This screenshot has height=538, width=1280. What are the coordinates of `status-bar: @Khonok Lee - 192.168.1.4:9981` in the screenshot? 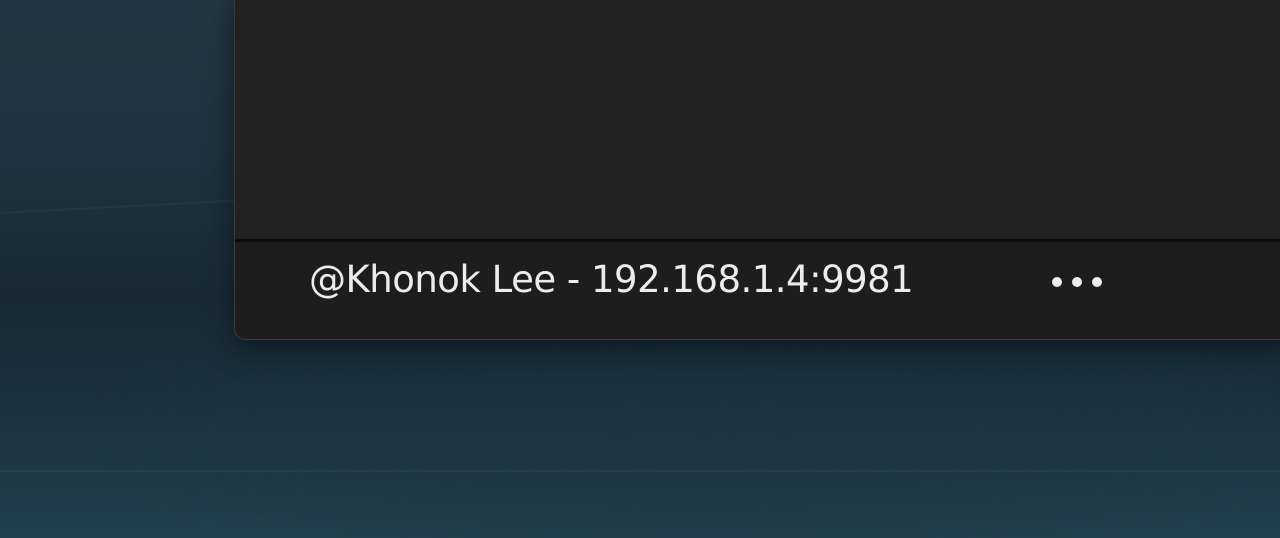 It's located at (757, 290).